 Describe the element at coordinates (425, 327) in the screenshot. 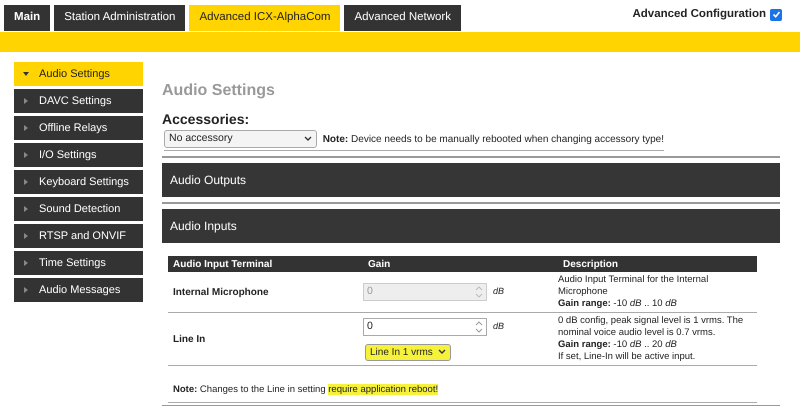

I see `gain-input: 0` at that location.